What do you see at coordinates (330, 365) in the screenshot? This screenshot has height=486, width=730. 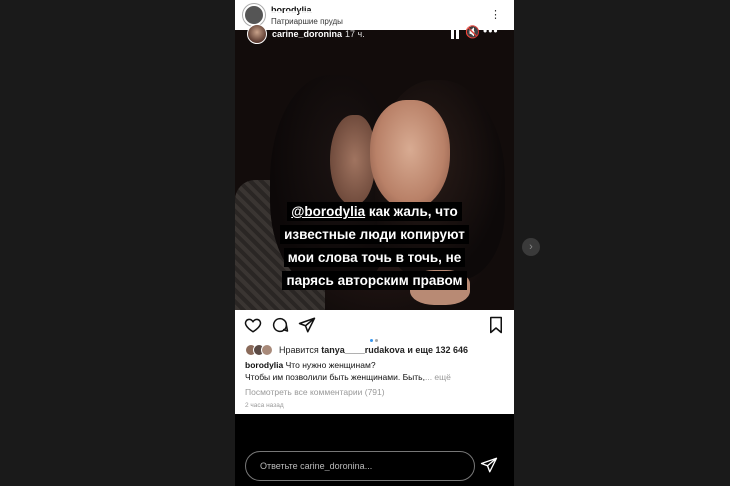 I see `caption-text: Что нужно женщинам?` at bounding box center [330, 365].